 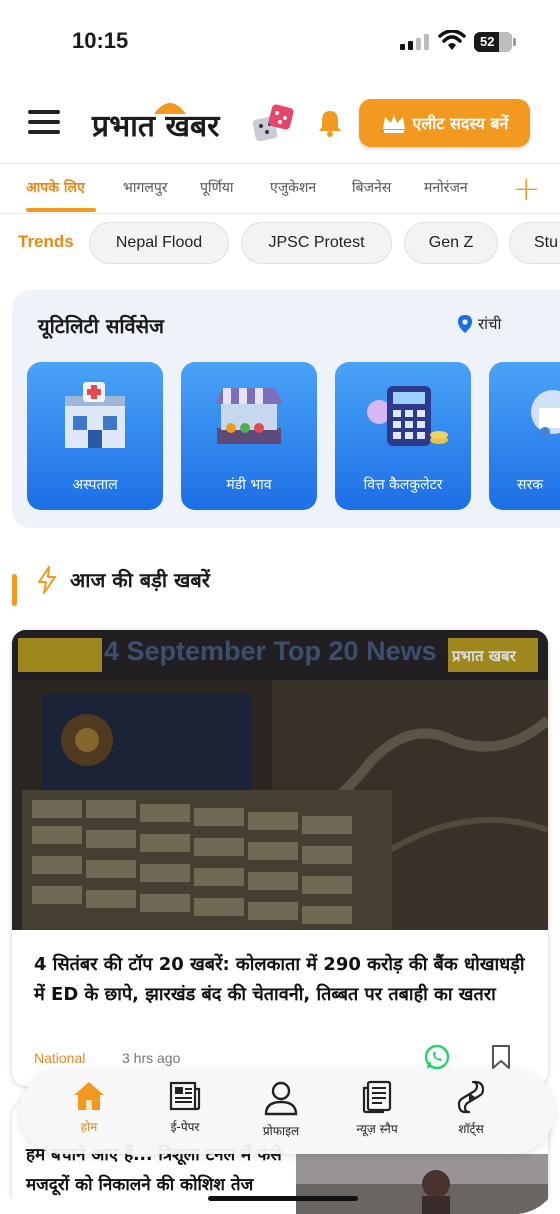 I want to click on news-banner: 4 September Top 20 News प्रभात खबर, so click(x=280, y=655).